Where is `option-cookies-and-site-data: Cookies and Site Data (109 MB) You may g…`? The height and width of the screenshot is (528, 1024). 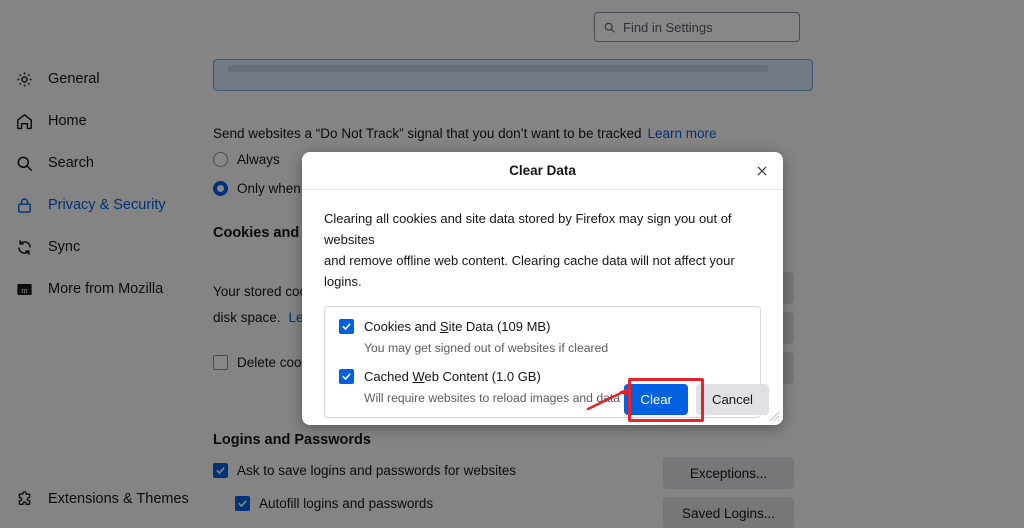 option-cookies-and-site-data: Cookies and Site Data (109 MB) You may g… is located at coordinates (542, 337).